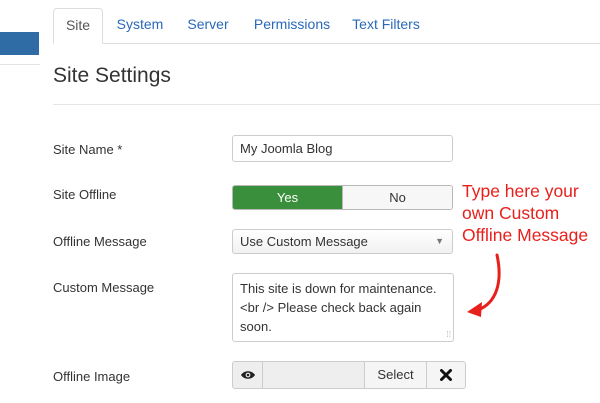  What do you see at coordinates (19, 43) in the screenshot?
I see `sidebar-accent` at bounding box center [19, 43].